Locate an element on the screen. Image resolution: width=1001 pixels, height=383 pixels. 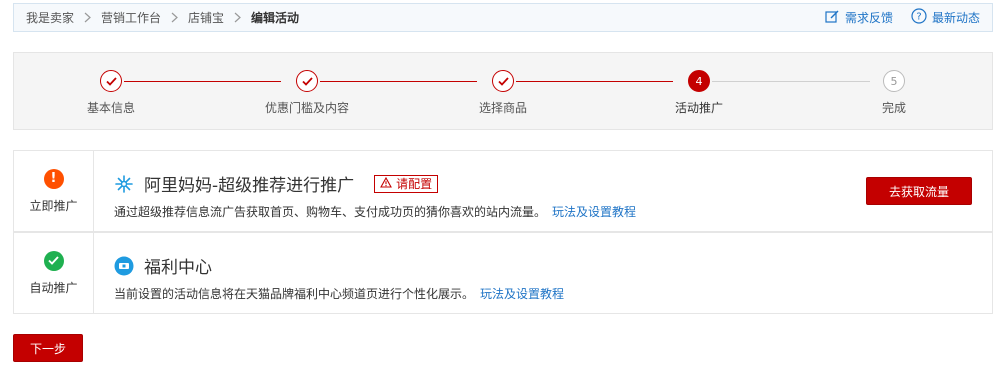
next-step-button: 下一步 is located at coordinates (48, 348).